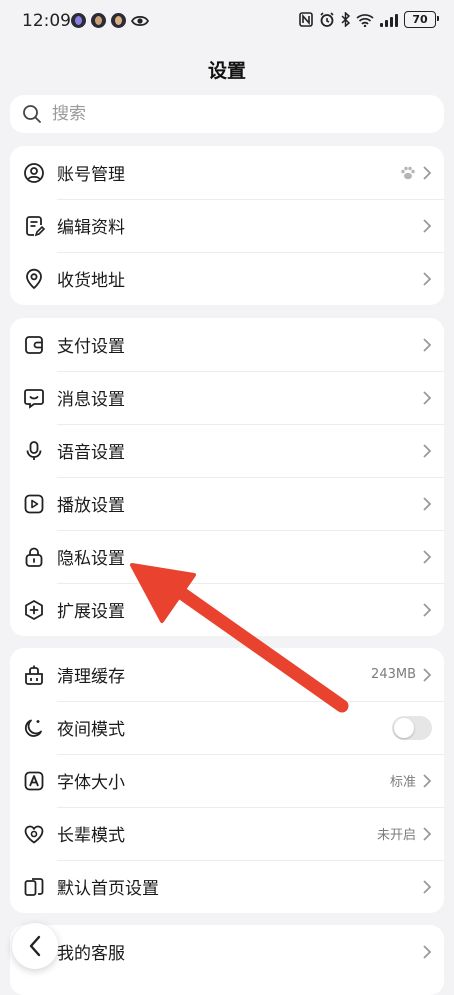 Image resolution: width=454 pixels, height=995 pixels. I want to click on chevron-left-icon, so click(35, 946).